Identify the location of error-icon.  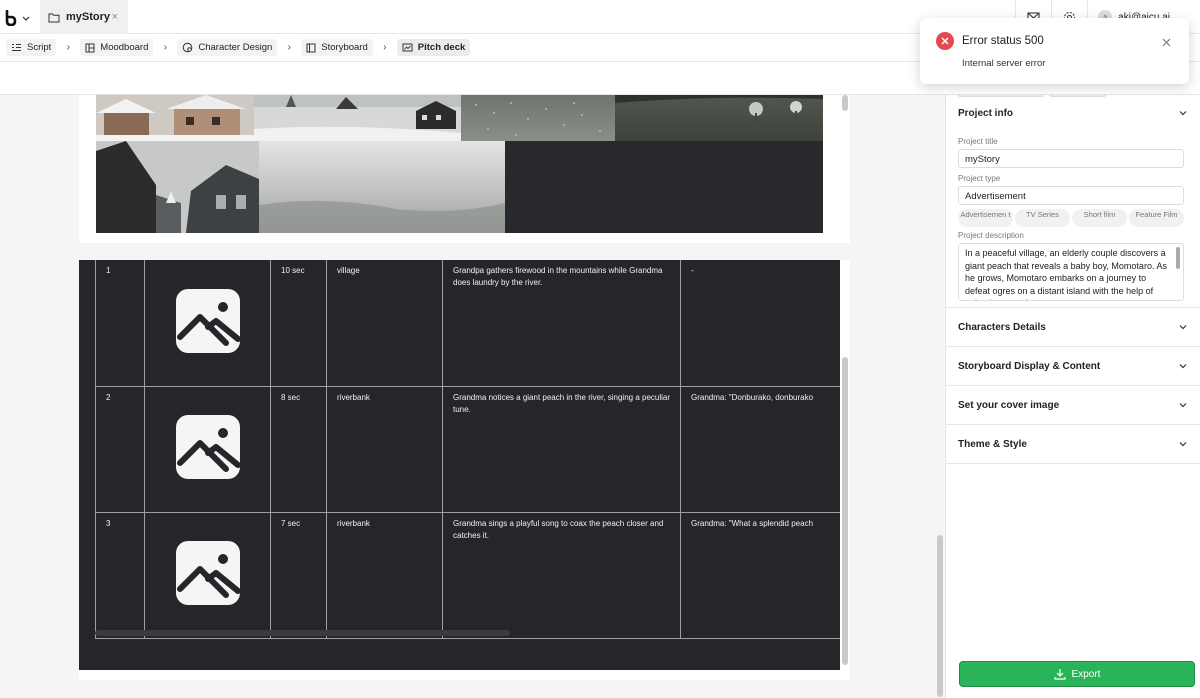
(945, 41).